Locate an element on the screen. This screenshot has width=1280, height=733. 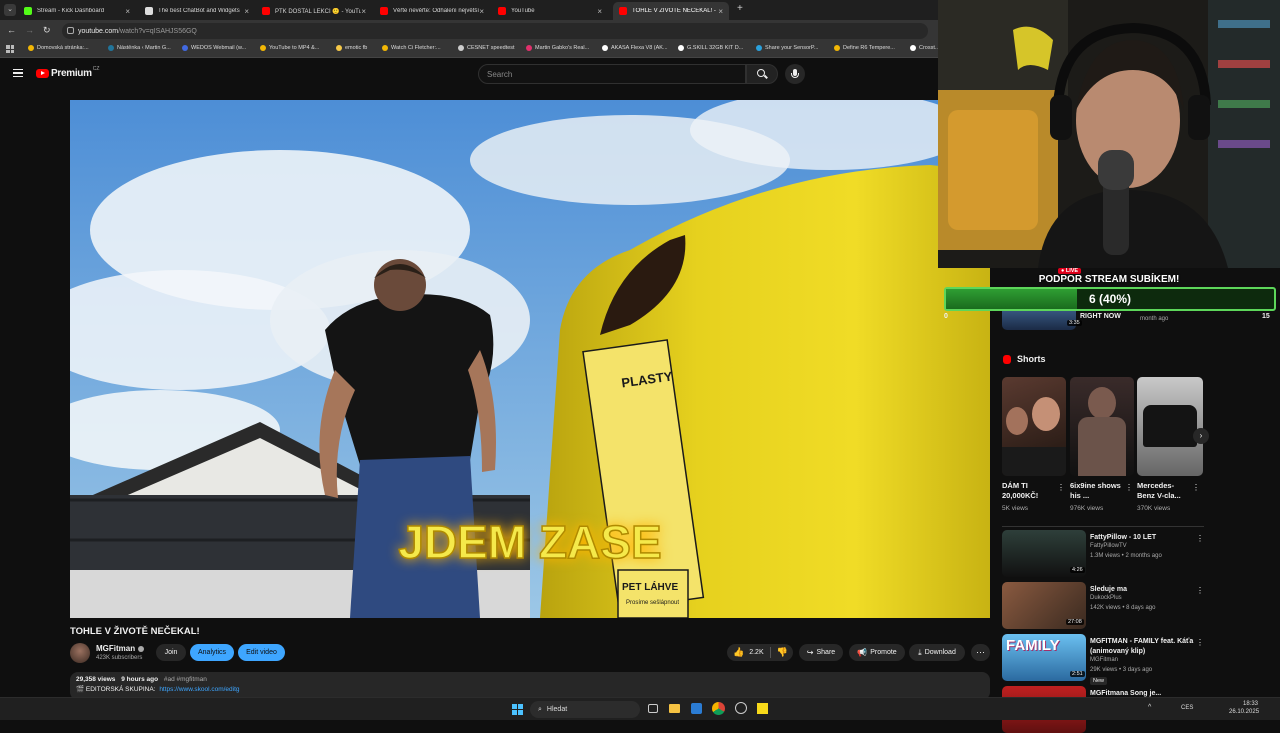
browser-tab: YouTube × is located at coordinates (550, 11).